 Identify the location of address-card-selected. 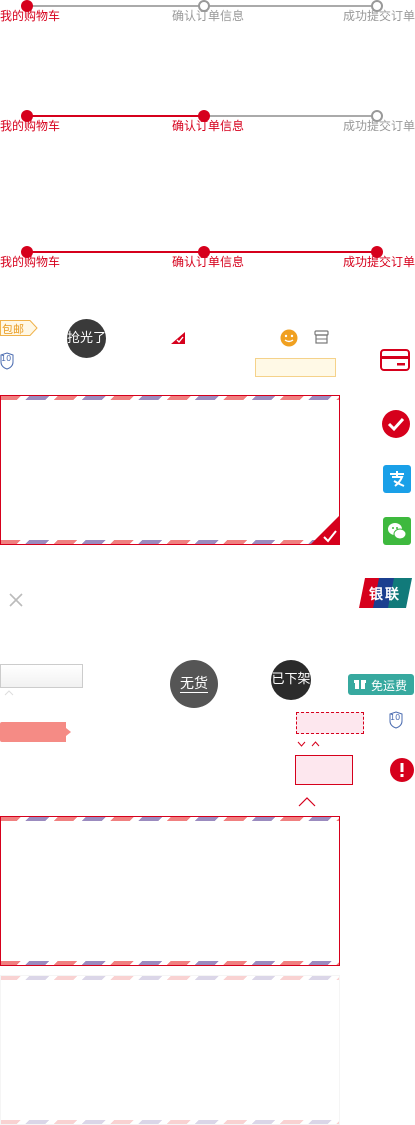
(170, 470).